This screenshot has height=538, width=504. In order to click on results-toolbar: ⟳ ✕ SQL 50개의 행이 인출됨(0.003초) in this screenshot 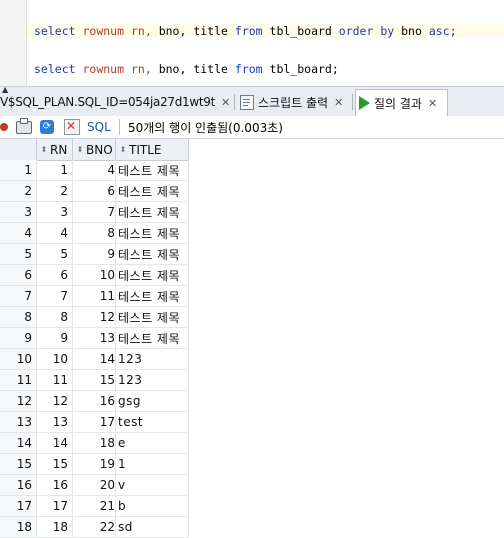, I will do `click(252, 127)`.